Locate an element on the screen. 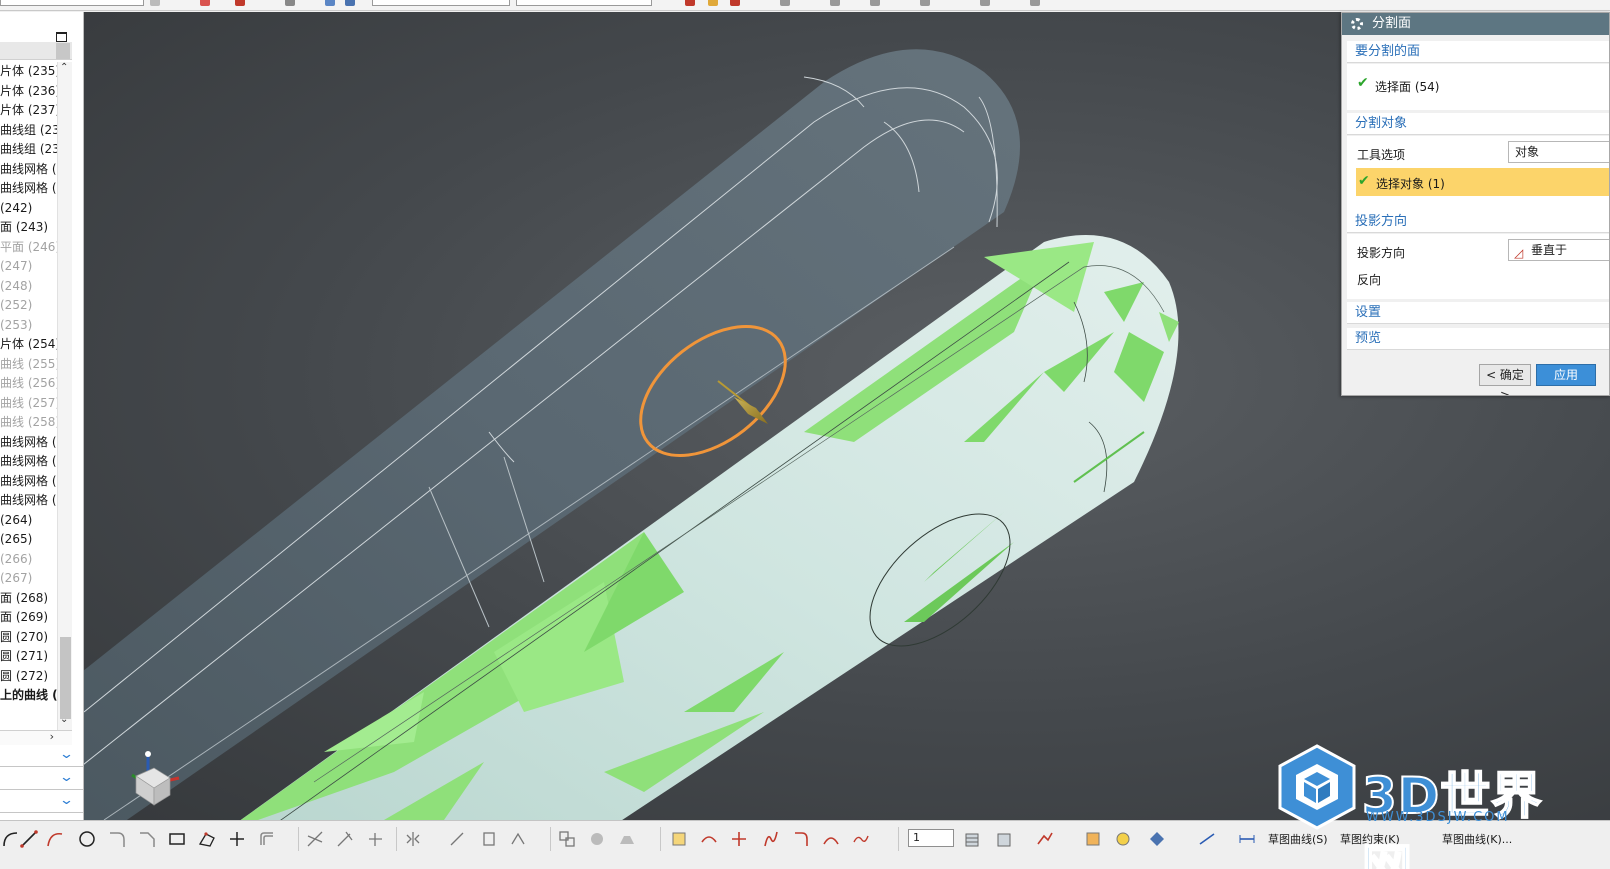 This screenshot has width=1610, height=869. scrollbar-thumb is located at coordinates (65, 678).